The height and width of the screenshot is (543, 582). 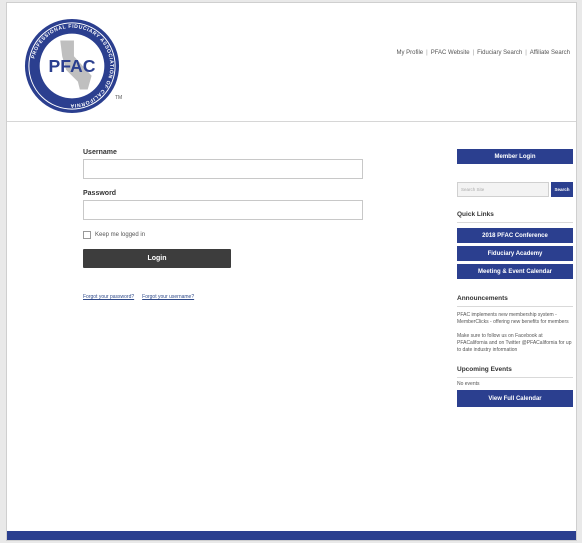 What do you see at coordinates (468, 384) in the screenshot?
I see `no-events-text: No events` at bounding box center [468, 384].